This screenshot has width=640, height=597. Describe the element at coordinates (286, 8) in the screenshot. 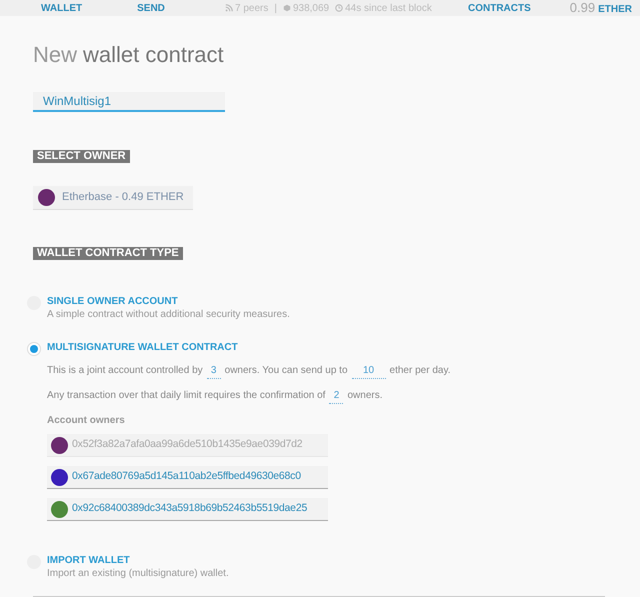

I see `cube-icon` at that location.